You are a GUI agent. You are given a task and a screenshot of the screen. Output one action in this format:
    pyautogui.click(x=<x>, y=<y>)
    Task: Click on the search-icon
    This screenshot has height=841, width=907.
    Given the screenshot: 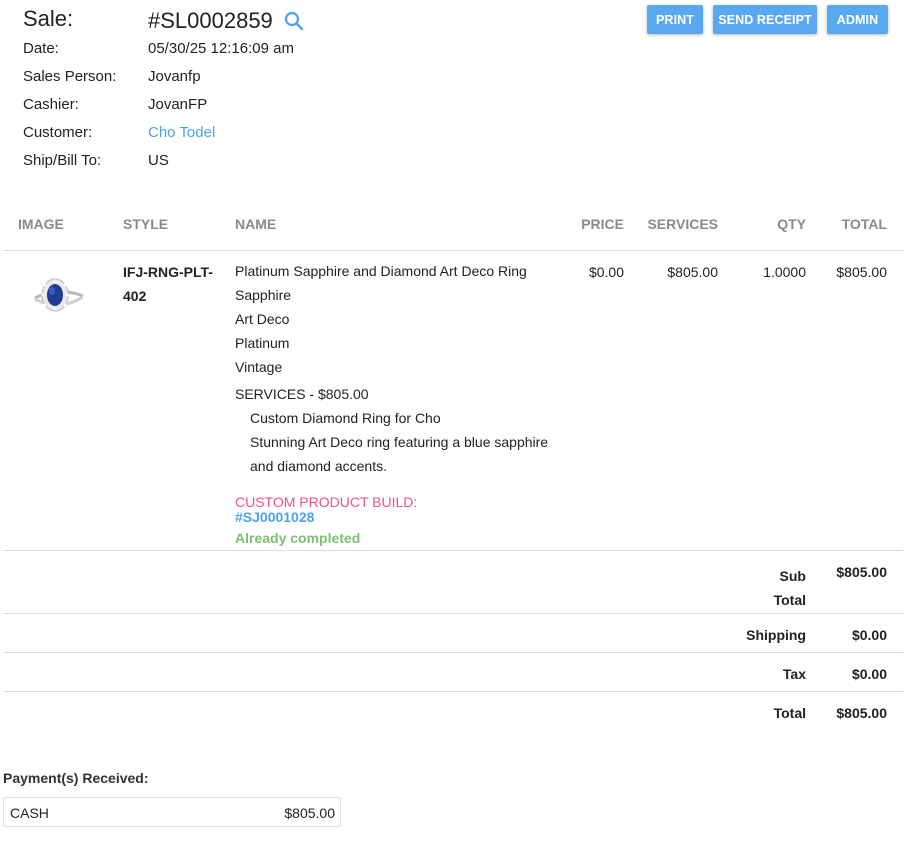 What is the action you would take?
    pyautogui.click(x=294, y=21)
    